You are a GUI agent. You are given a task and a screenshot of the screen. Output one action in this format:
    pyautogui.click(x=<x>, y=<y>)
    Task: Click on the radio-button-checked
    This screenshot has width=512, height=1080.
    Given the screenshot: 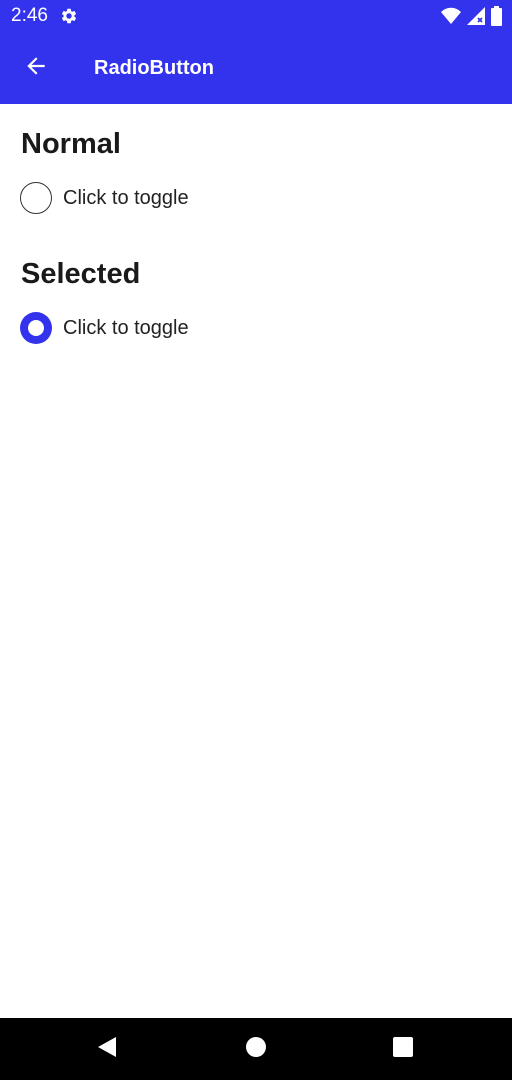 What is the action you would take?
    pyautogui.click(x=36, y=328)
    